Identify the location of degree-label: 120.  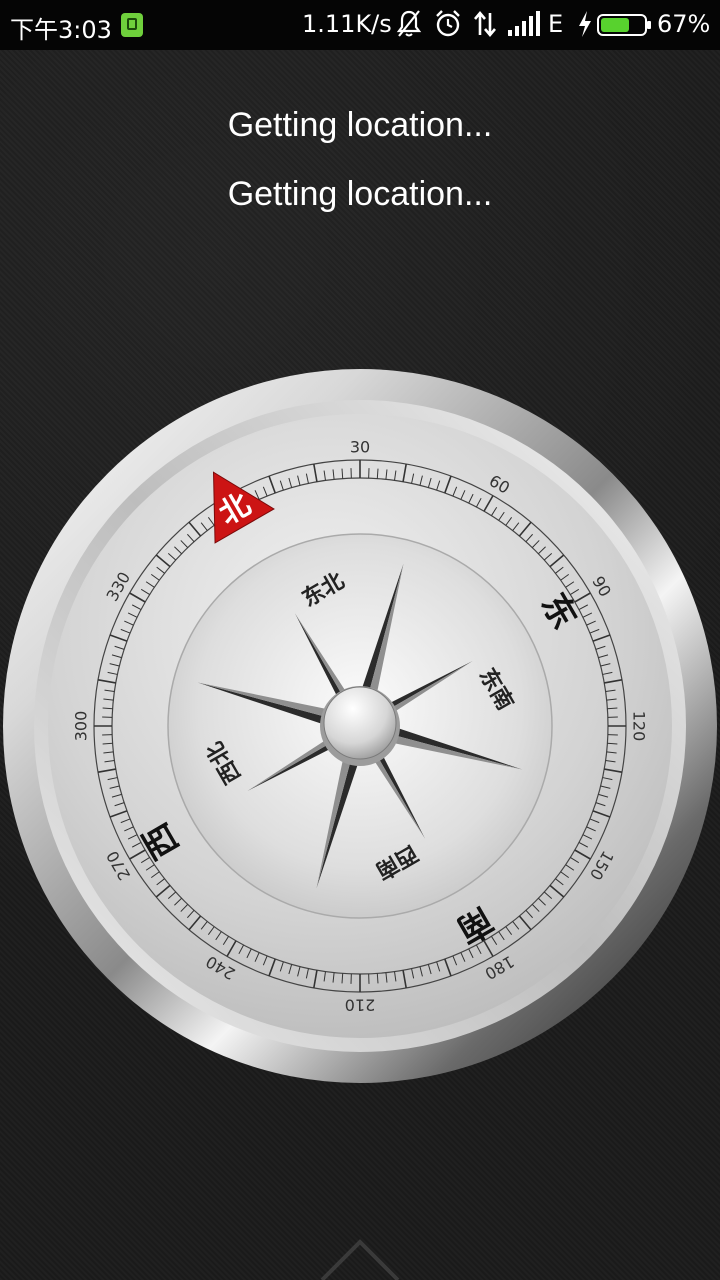
(639, 726).